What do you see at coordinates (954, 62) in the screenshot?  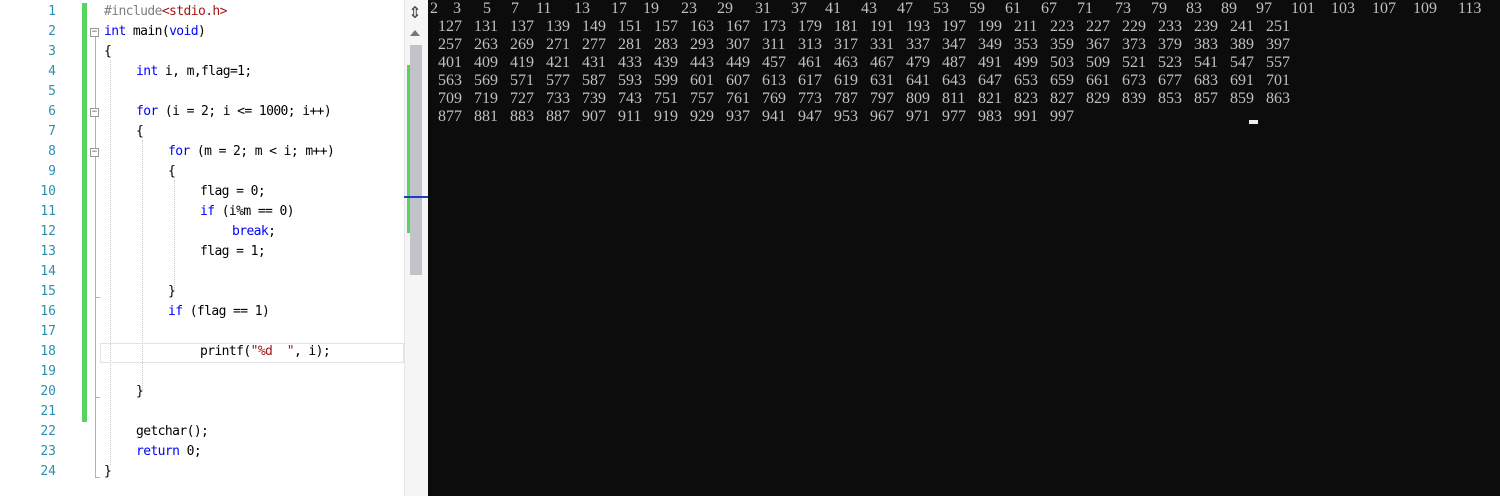 I see `prime-number: 487` at bounding box center [954, 62].